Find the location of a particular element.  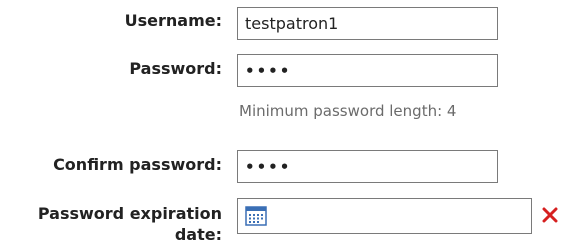

calendar-icon is located at coordinates (256, 216).